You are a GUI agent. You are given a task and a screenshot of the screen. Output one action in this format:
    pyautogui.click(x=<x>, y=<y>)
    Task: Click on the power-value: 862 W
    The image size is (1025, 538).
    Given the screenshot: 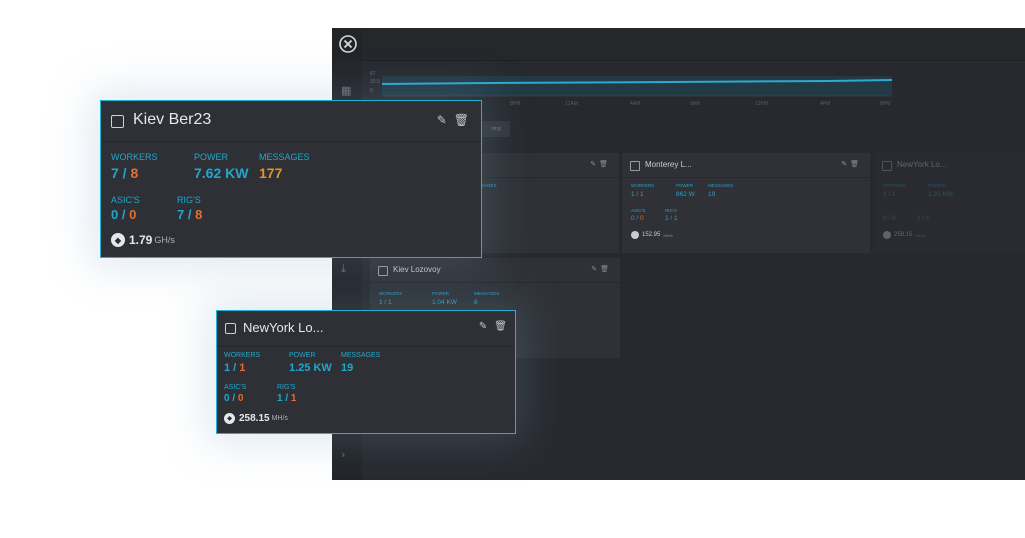 What is the action you would take?
    pyautogui.click(x=685, y=194)
    